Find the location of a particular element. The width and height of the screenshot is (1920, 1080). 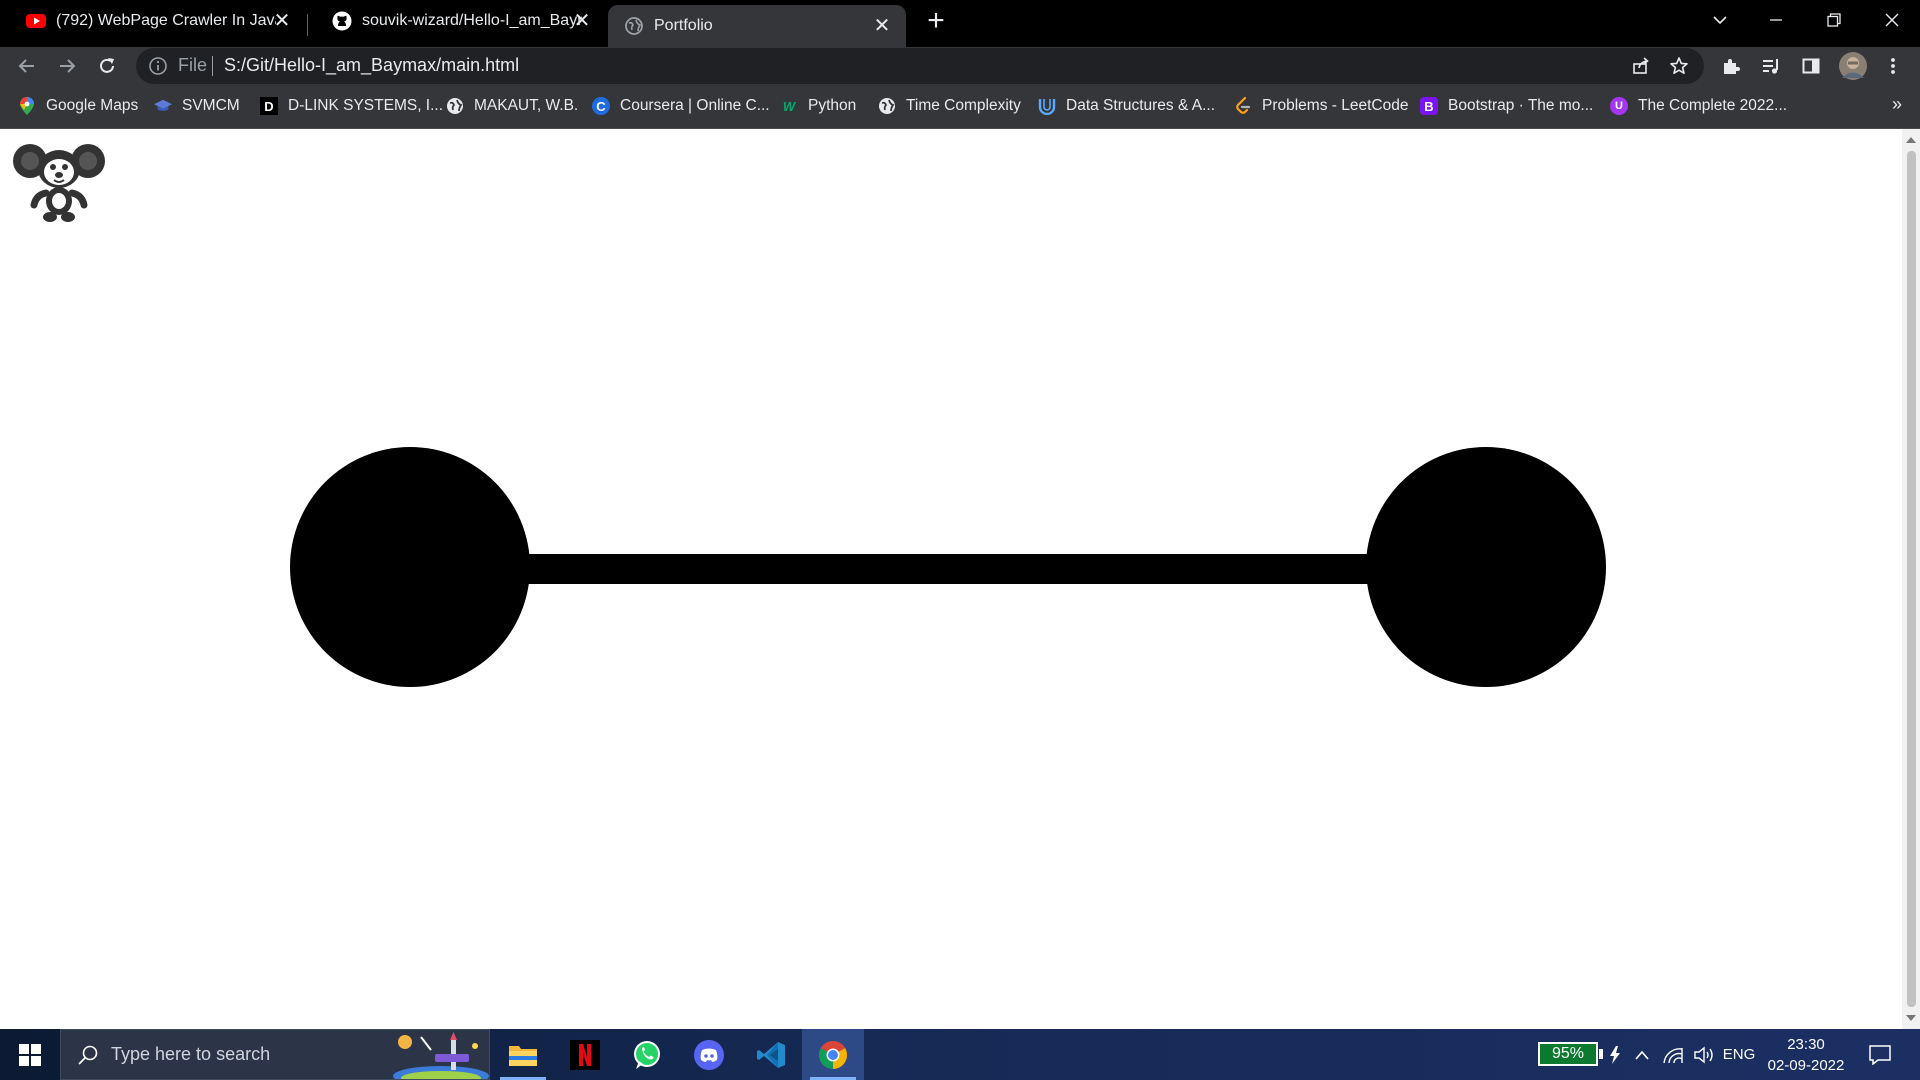

restore-icon is located at coordinates (1834, 20).